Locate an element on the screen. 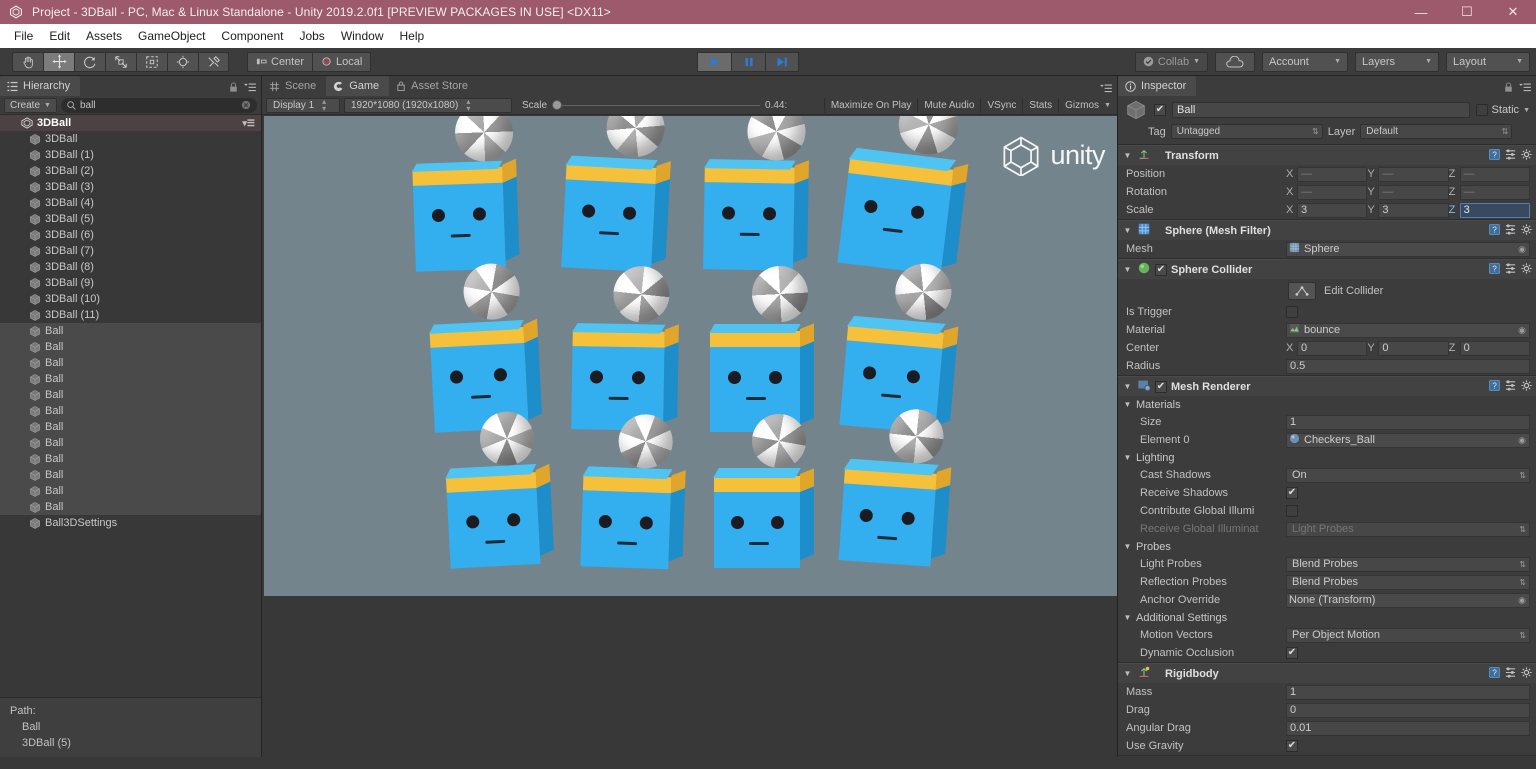 The image size is (1536, 769). hand-tool-button is located at coordinates (27, 61).